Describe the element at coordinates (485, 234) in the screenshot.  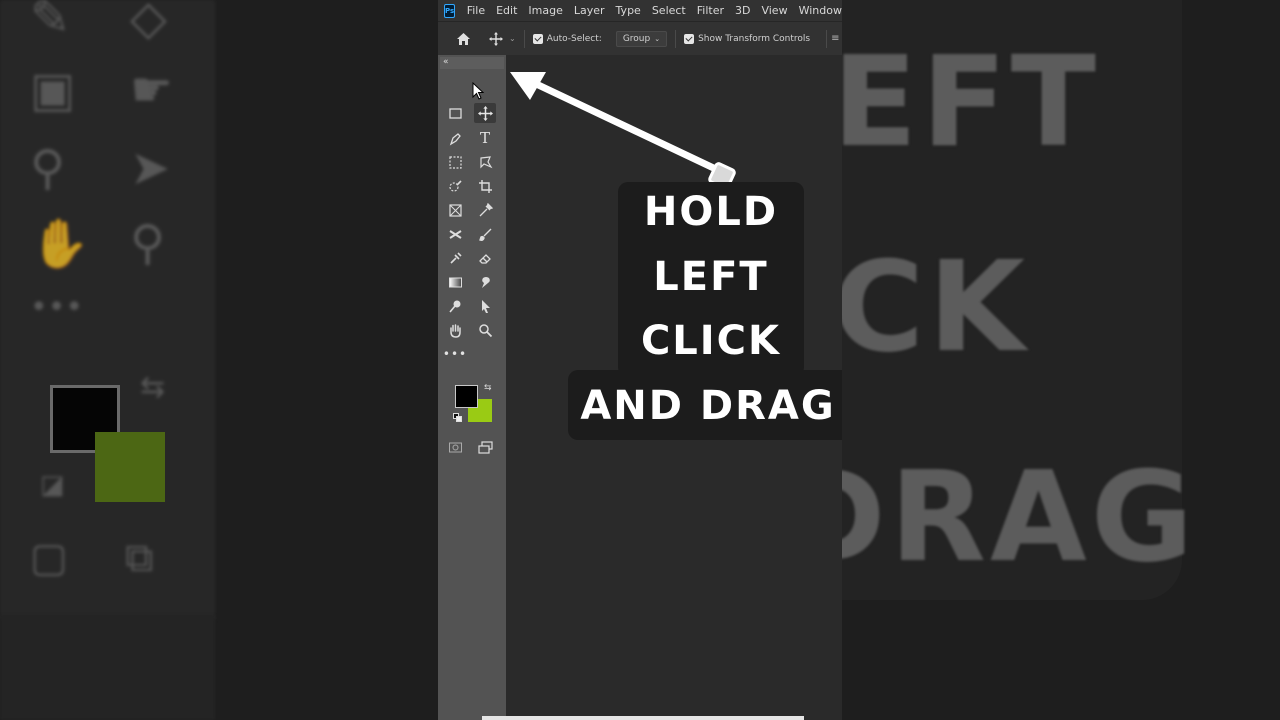
I see `brush-icon` at that location.